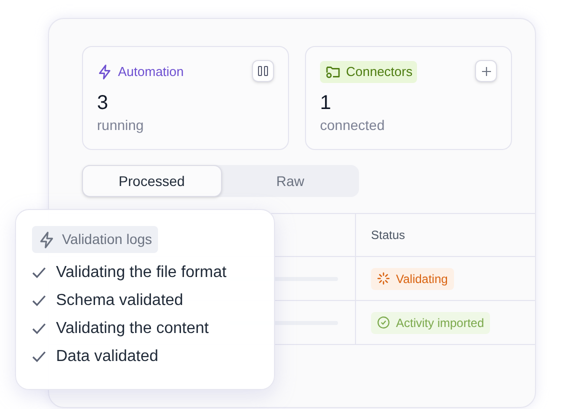  I want to click on log-item: Validating the content, so click(132, 328).